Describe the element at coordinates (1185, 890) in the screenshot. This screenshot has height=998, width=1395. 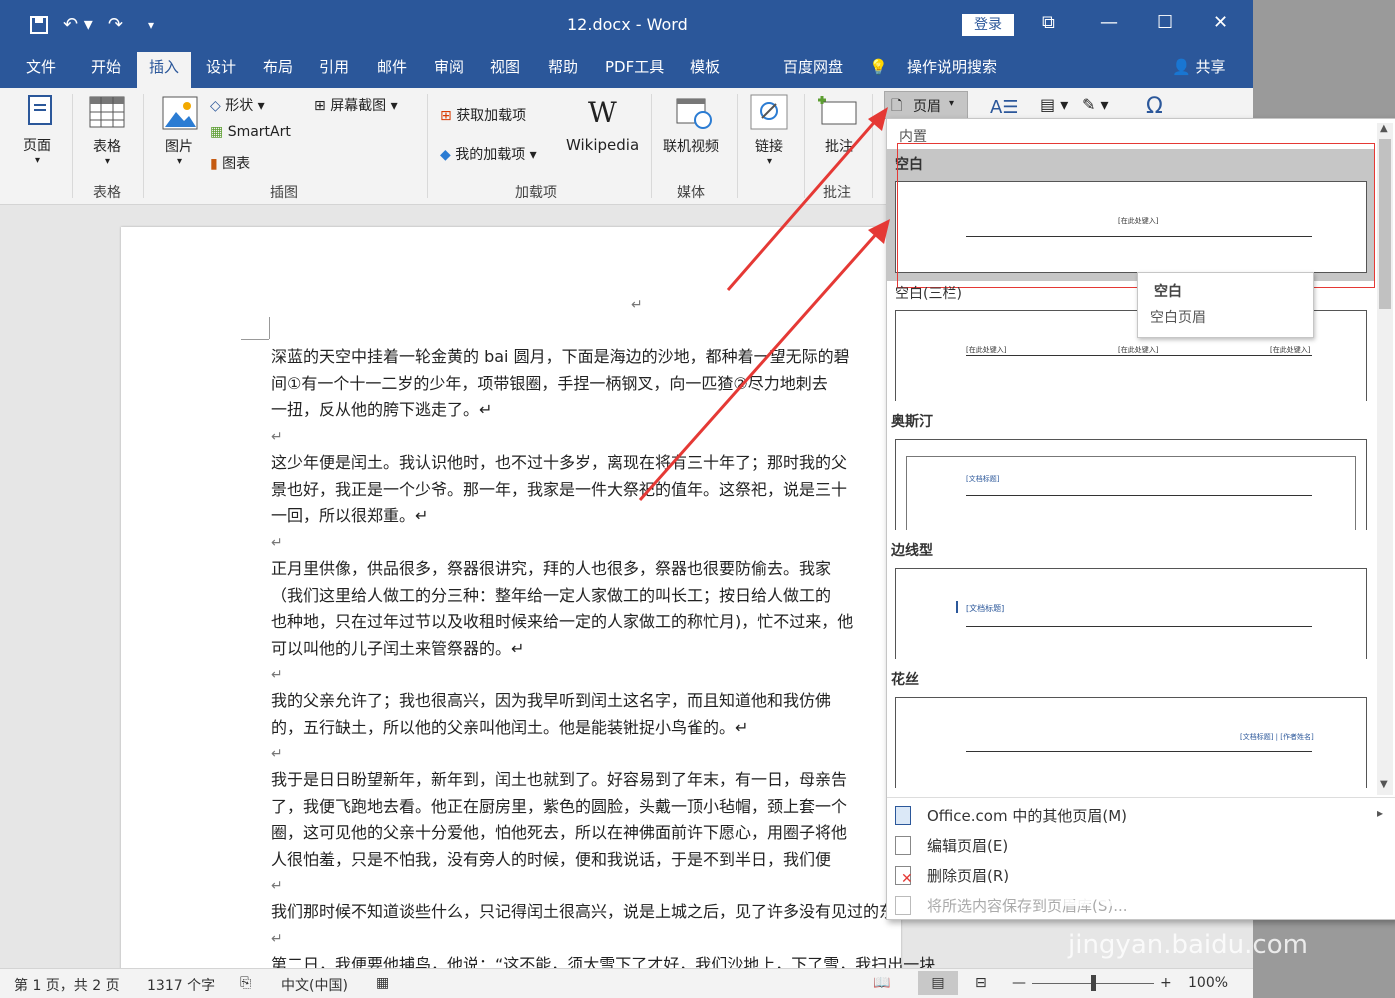
I see `baidu-watermark-logo: Baidu经验` at that location.